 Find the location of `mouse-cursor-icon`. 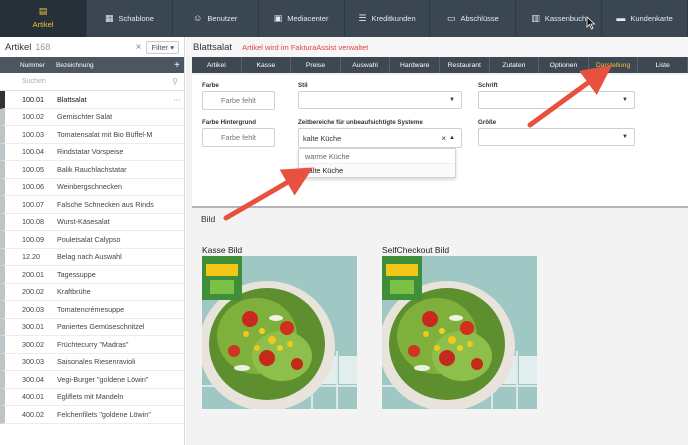

mouse-cursor-icon is located at coordinates (591, 23).